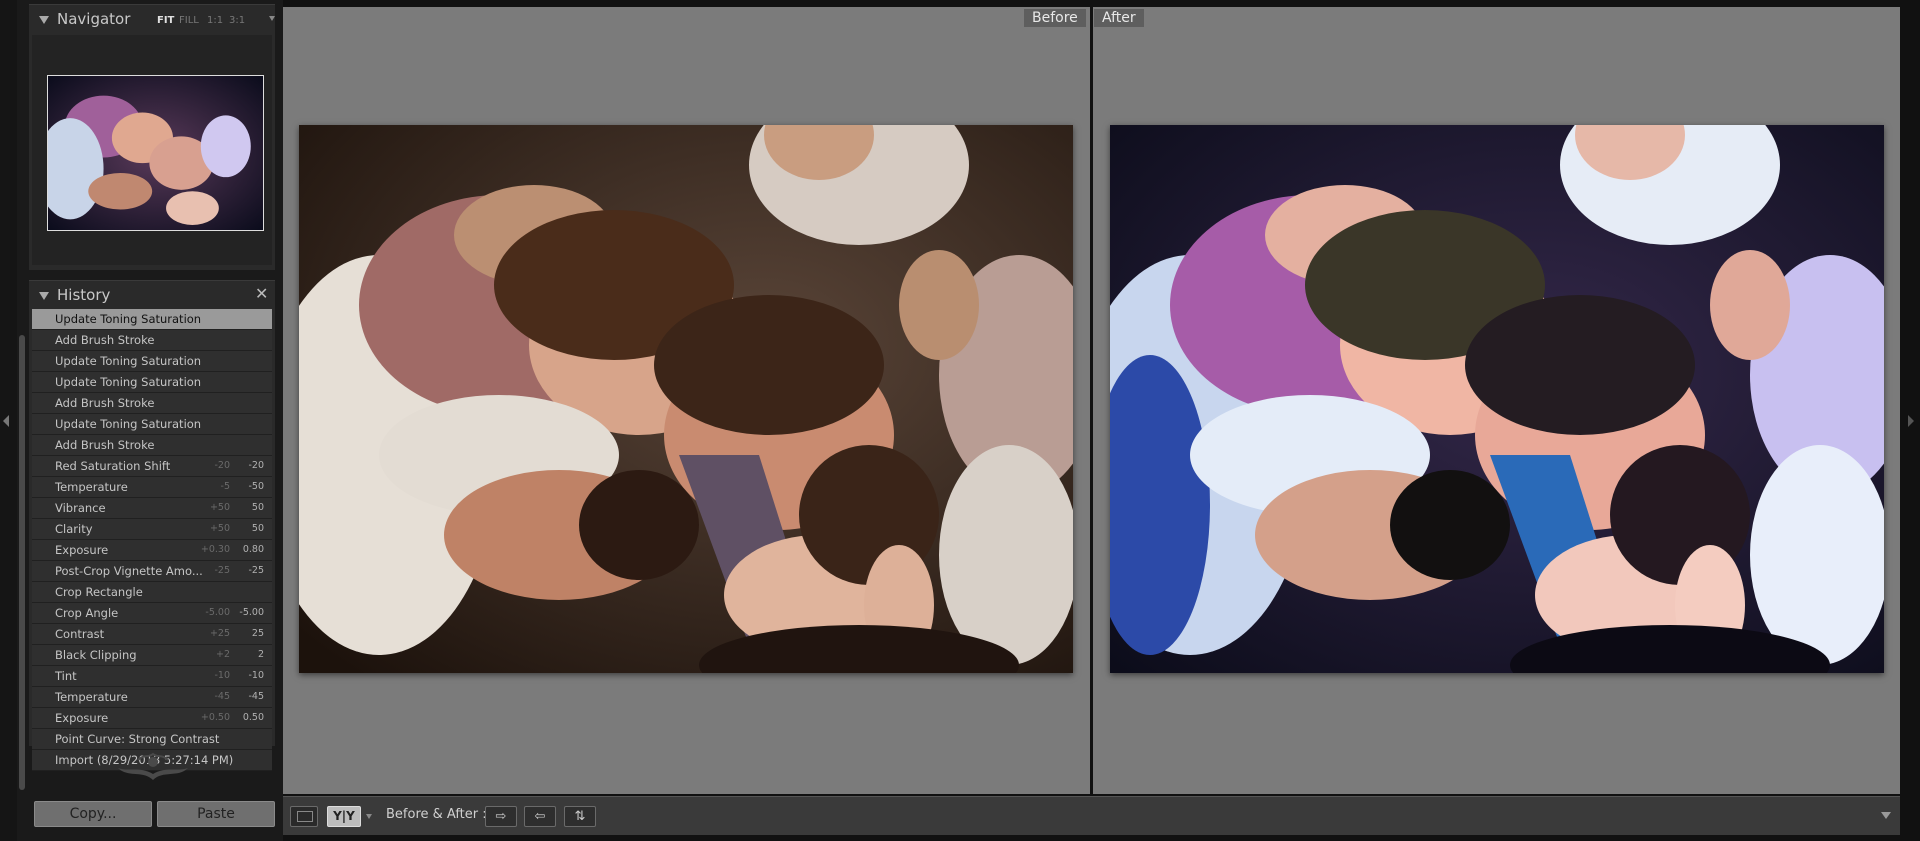 The image size is (1920, 841). Describe the element at coordinates (219, 633) in the screenshot. I see `history-item-delta: +25` at that location.